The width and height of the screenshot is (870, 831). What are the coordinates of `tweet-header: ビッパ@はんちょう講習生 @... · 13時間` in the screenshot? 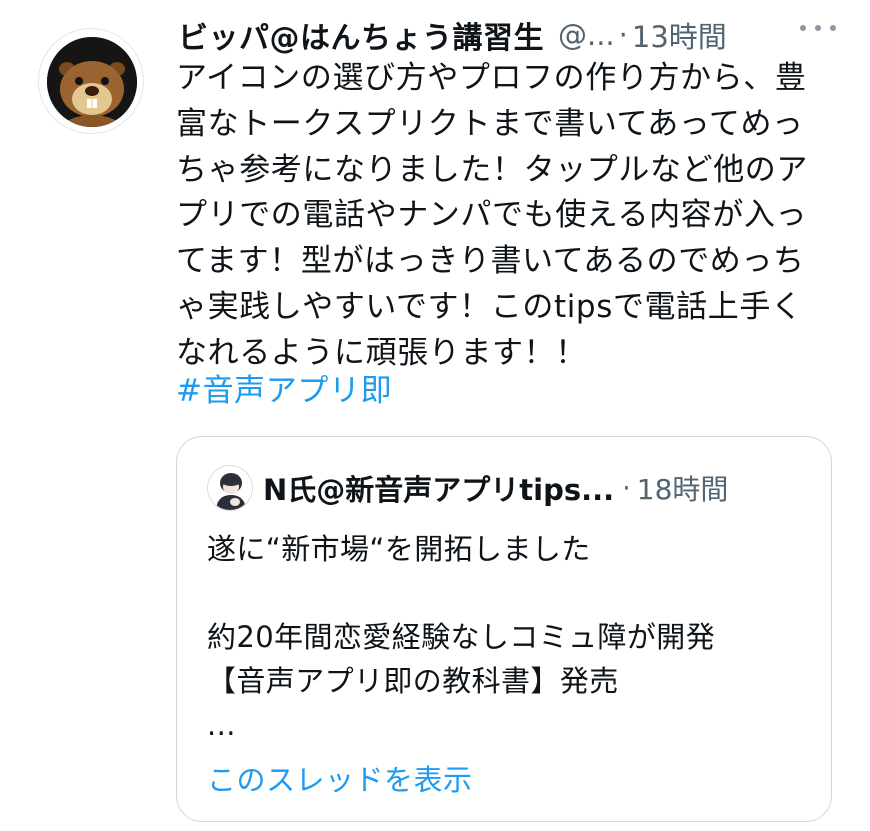 It's located at (508, 35).